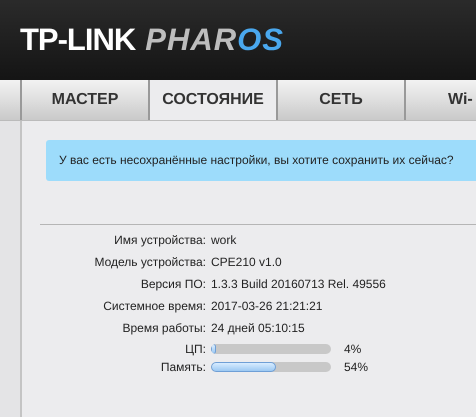 This screenshot has width=476, height=417. I want to click on info-label: Версия ПО:, so click(173, 284).